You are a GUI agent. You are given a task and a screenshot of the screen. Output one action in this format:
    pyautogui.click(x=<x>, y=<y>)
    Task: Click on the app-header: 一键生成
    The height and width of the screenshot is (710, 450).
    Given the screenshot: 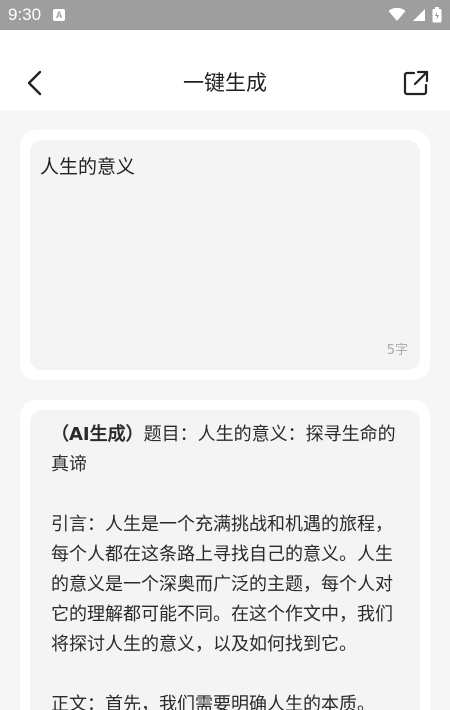 What is the action you would take?
    pyautogui.click(x=225, y=70)
    